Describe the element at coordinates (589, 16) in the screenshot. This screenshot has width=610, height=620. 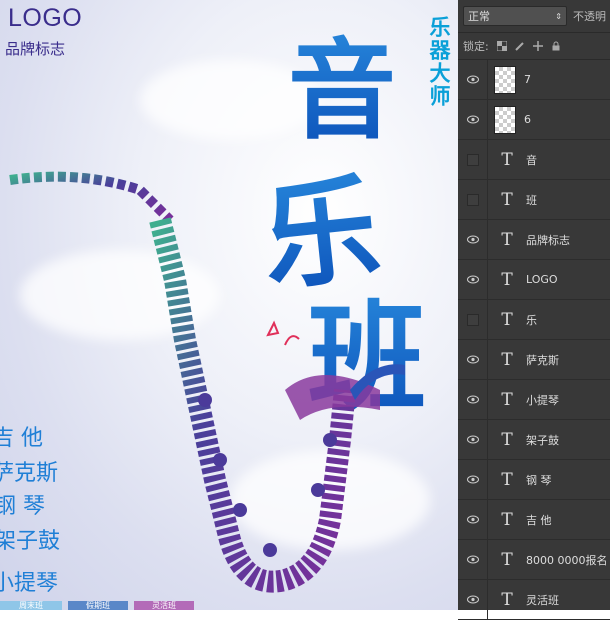
I see `opacity-label: 不透明` at that location.